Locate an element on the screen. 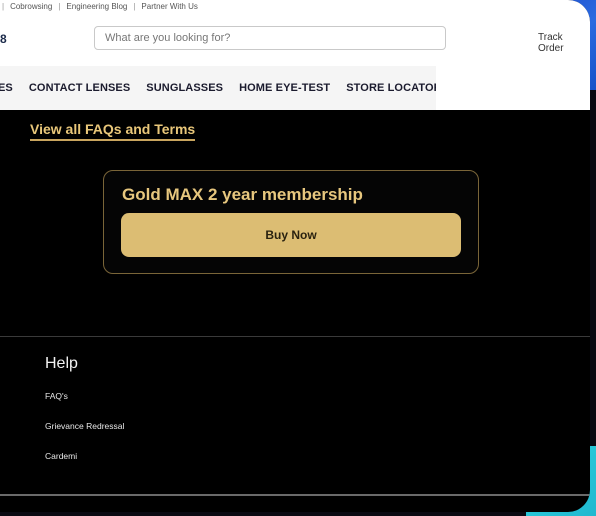  nav-item-home-eye-test: HOME EYE-TEST is located at coordinates (284, 88).